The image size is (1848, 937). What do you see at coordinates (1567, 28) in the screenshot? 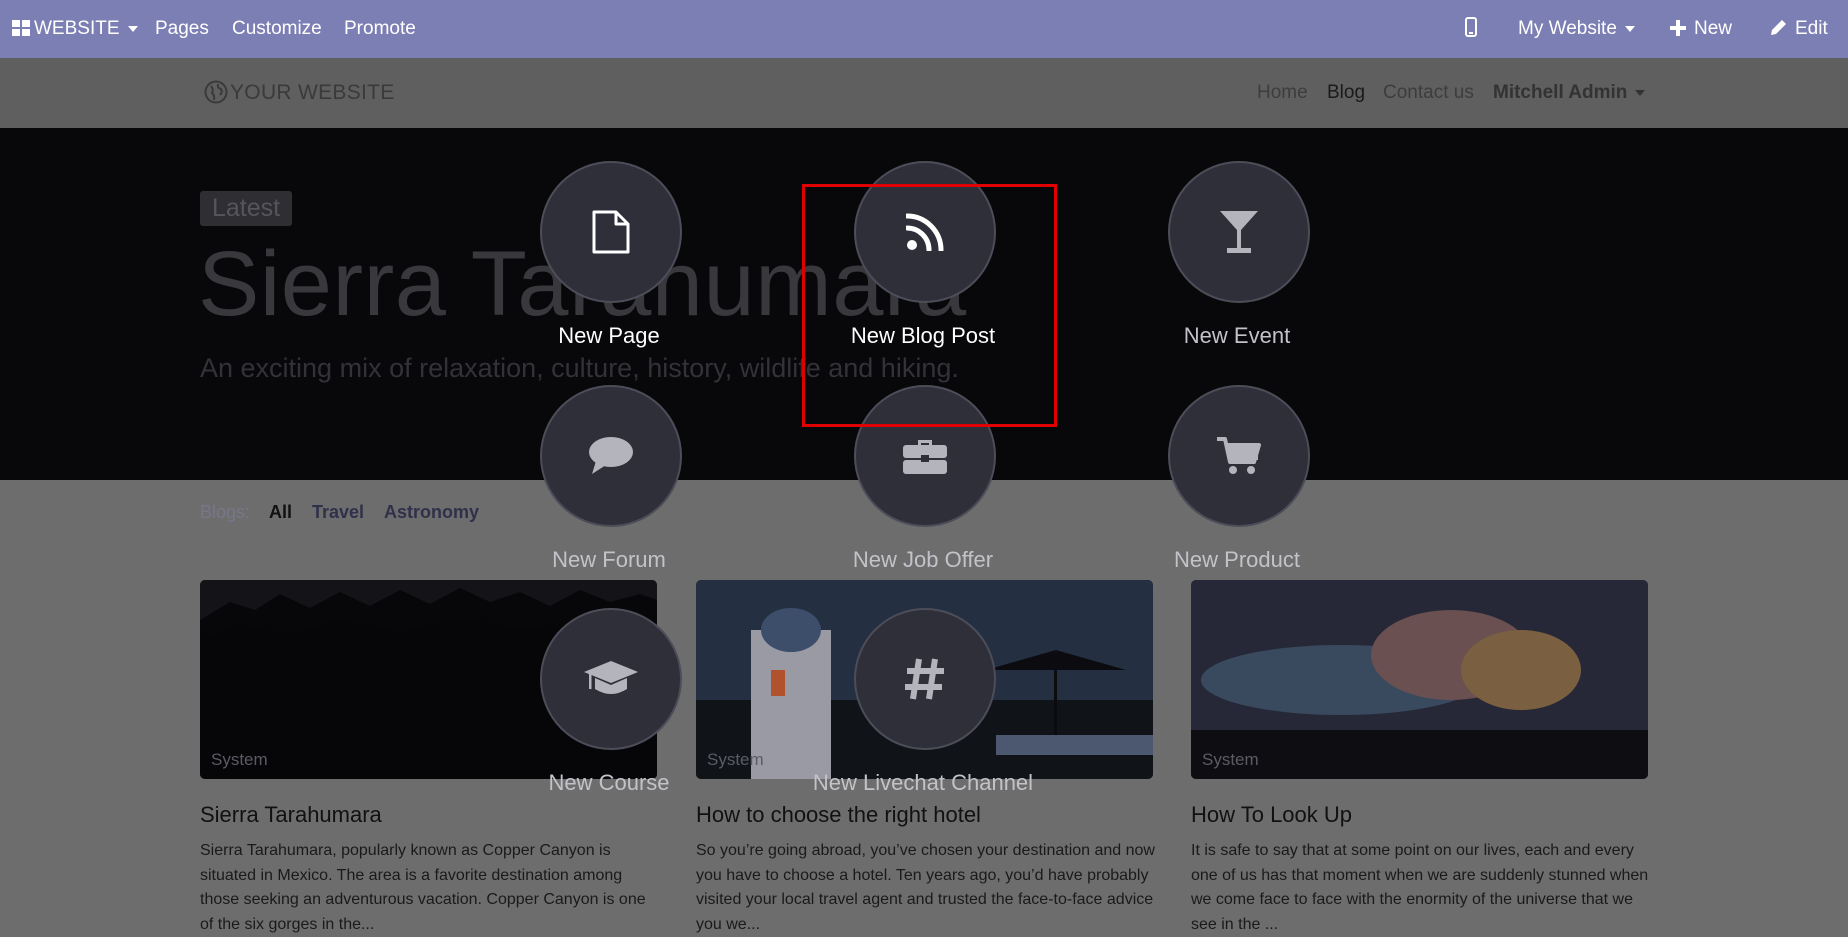
I see `website-switcher-label: My Website` at bounding box center [1567, 28].